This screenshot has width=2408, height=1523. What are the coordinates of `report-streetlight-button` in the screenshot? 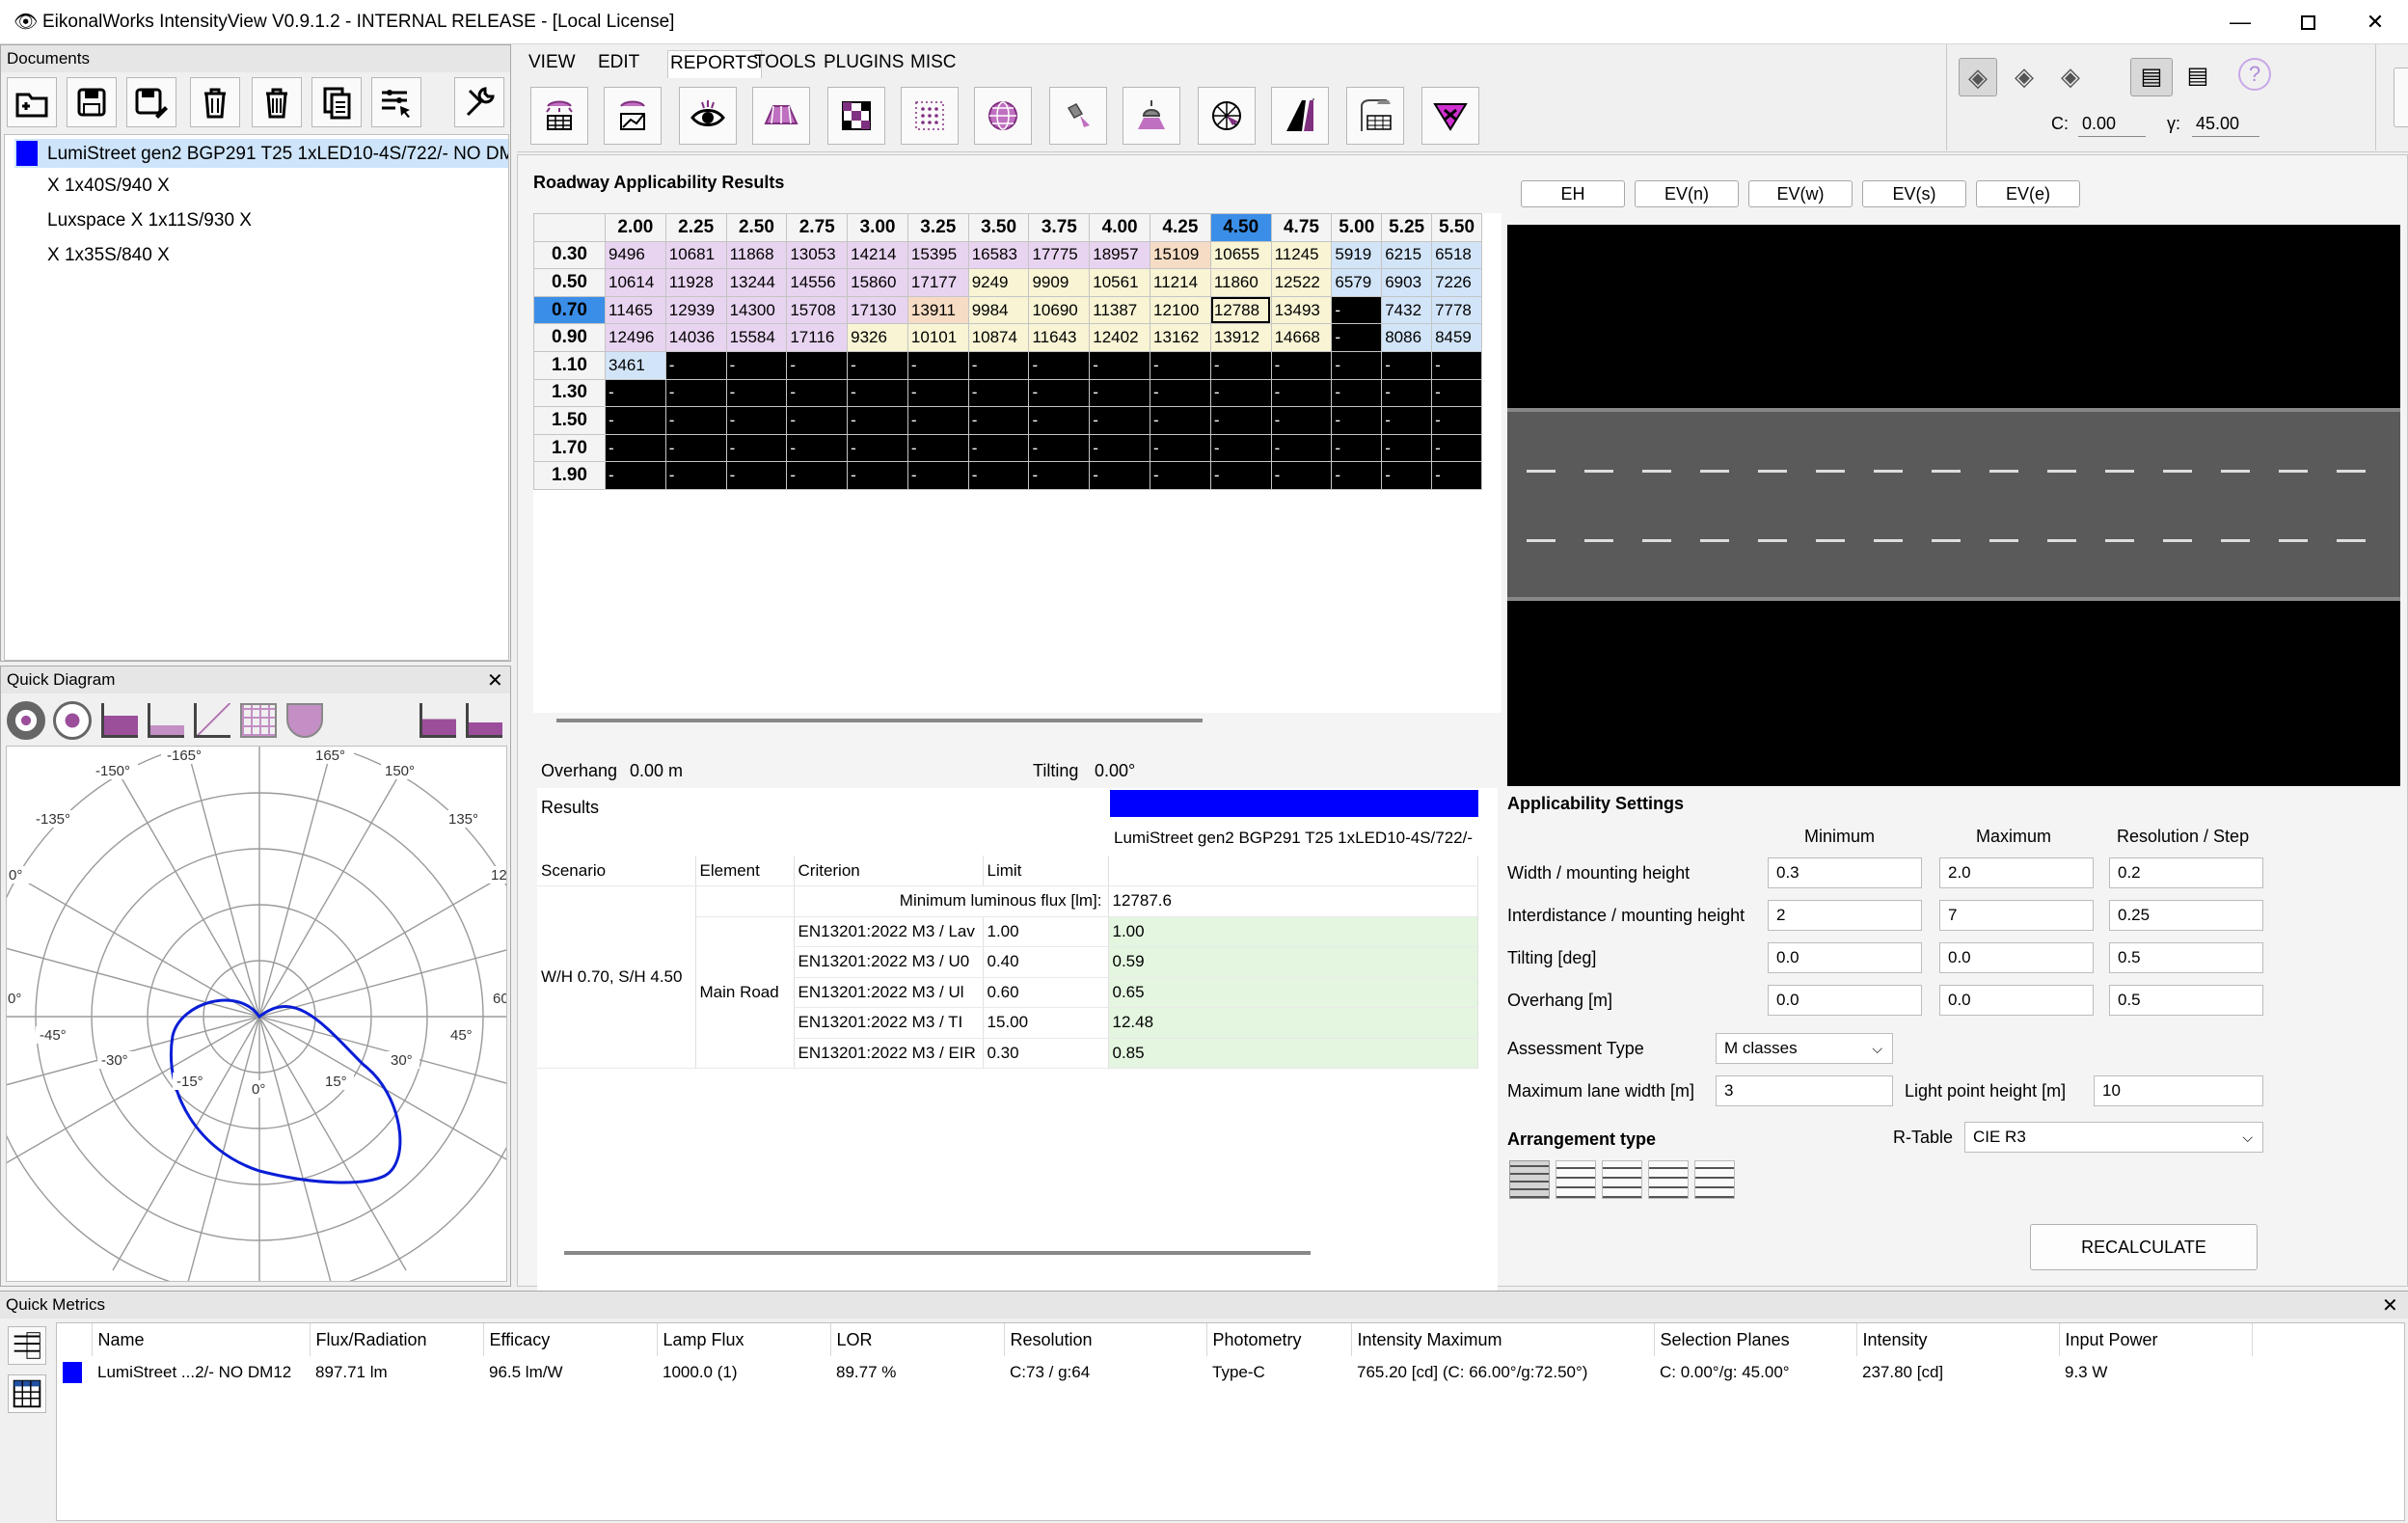 It's located at (1375, 116).